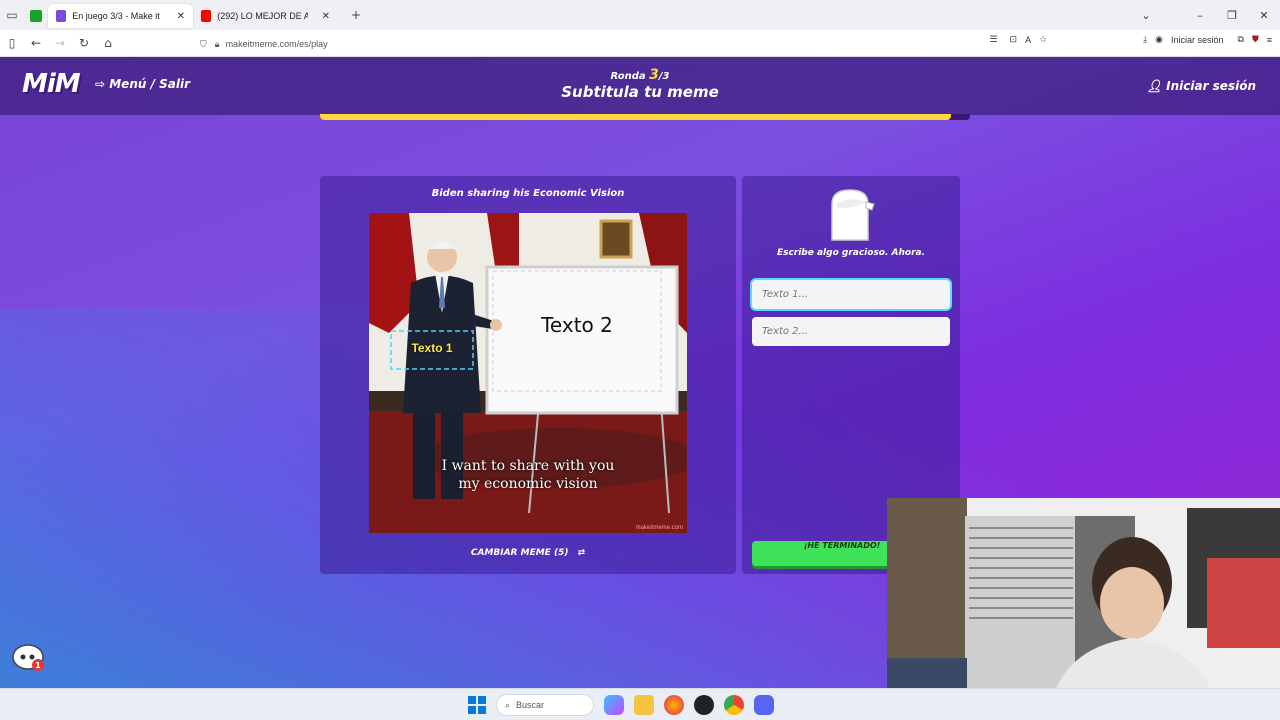 The width and height of the screenshot is (1280, 720). Describe the element at coordinates (432, 348) in the screenshot. I see `meme-text1-overlay: Texto 1` at that location.